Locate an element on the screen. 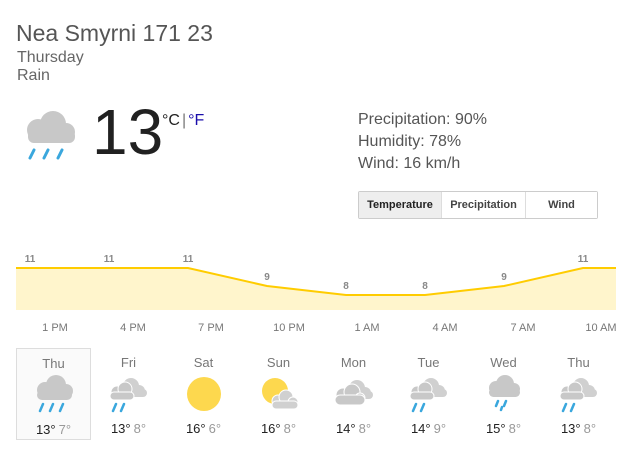 This screenshot has width=630, height=461. tab-precipitation: Precipitation is located at coordinates (483, 205).